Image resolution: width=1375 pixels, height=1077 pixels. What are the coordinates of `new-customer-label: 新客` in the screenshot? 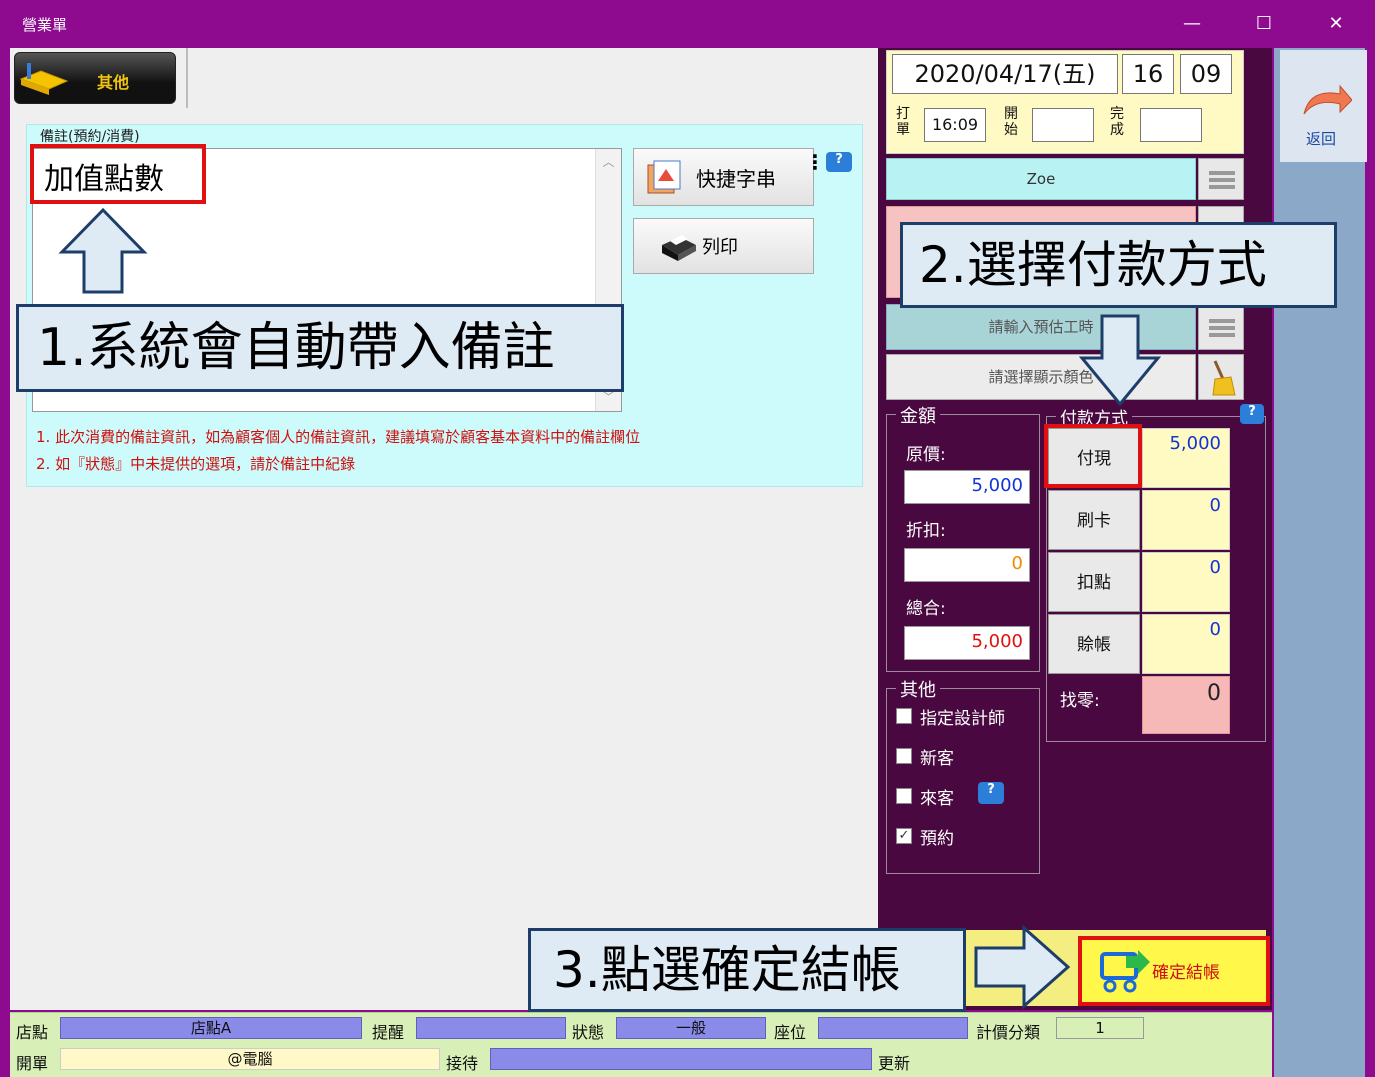 It's located at (937, 759).